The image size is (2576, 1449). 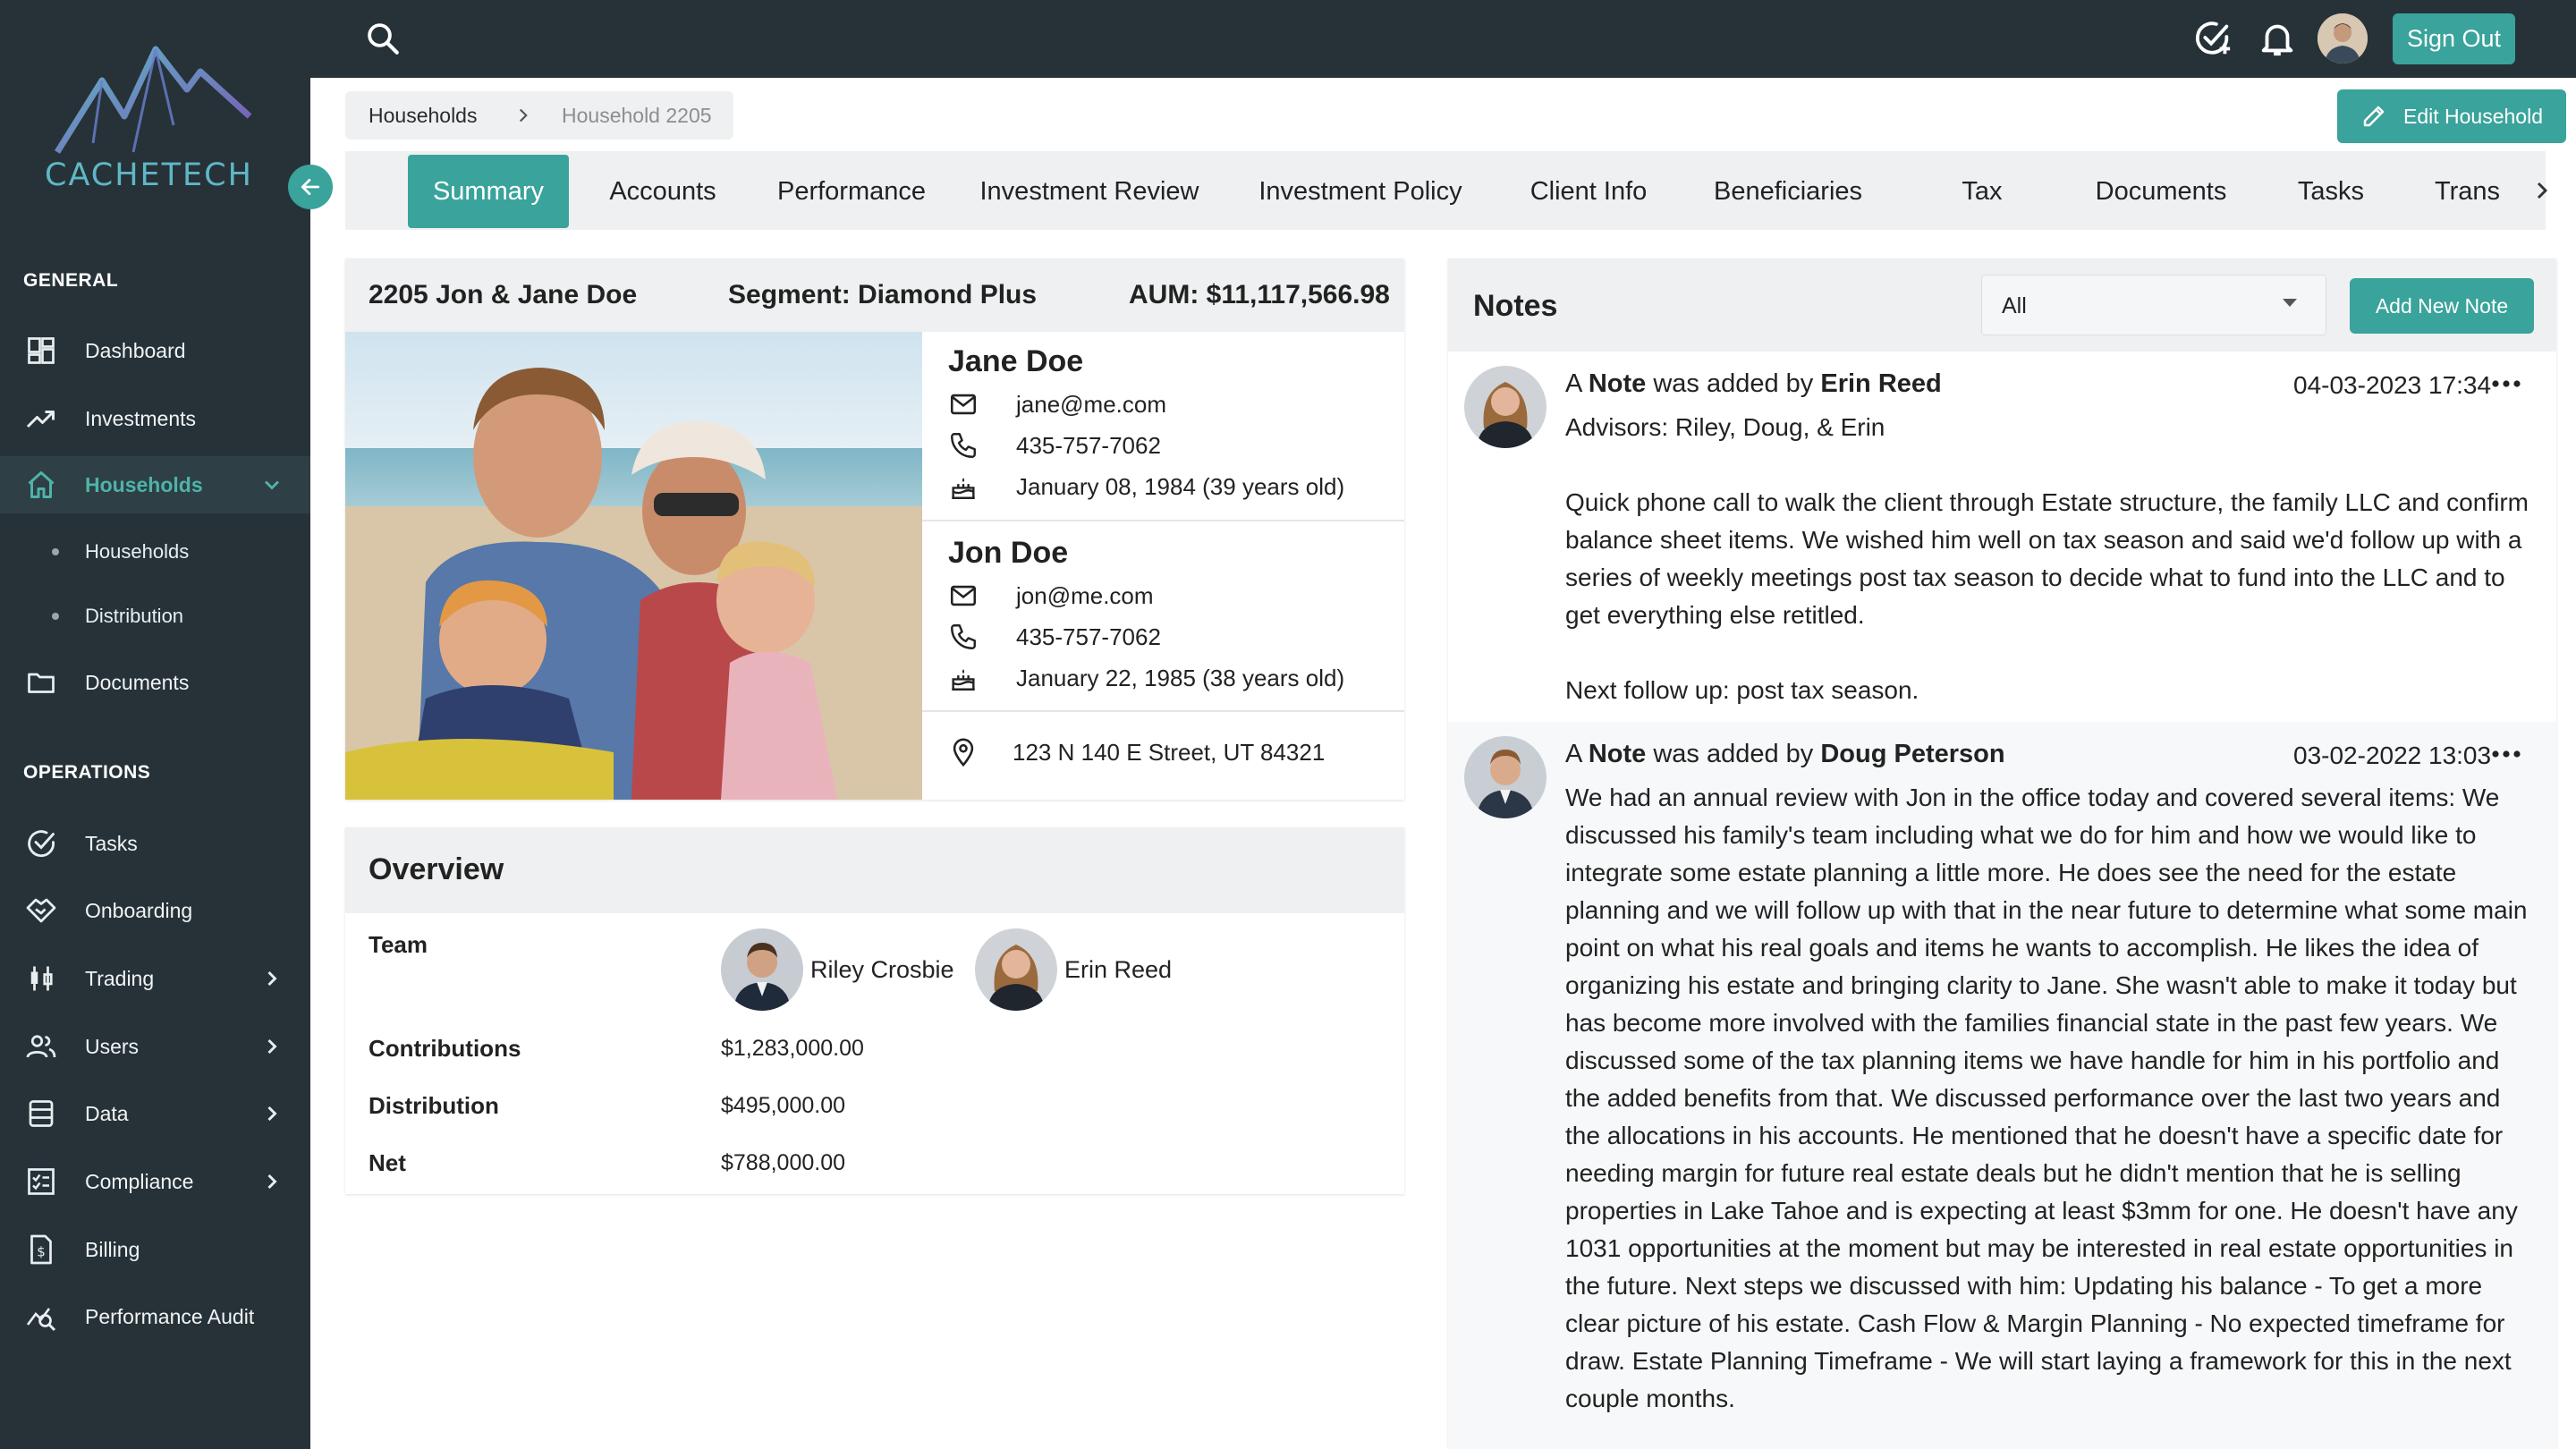 I want to click on household-name: 2205 Jon & Jane Doe, so click(x=503, y=294).